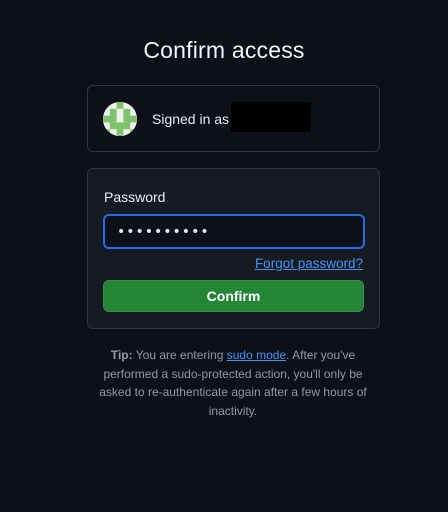 The height and width of the screenshot is (512, 448). What do you see at coordinates (309, 263) in the screenshot?
I see `forgot-password-link: Forgot password?` at bounding box center [309, 263].